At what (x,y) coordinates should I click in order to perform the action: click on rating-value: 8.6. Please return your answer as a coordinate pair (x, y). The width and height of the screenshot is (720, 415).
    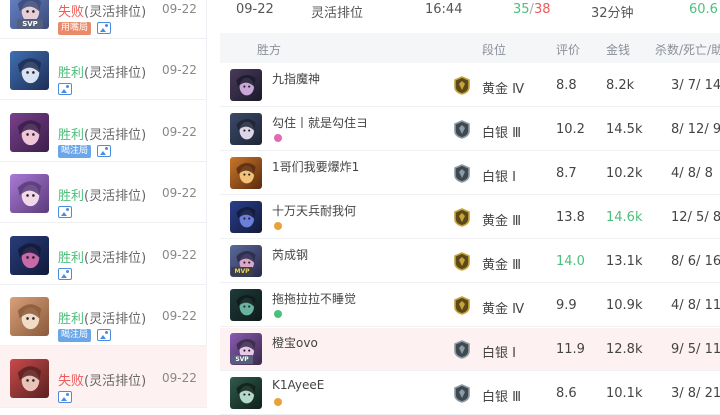
    Looking at the image, I should click on (566, 393).